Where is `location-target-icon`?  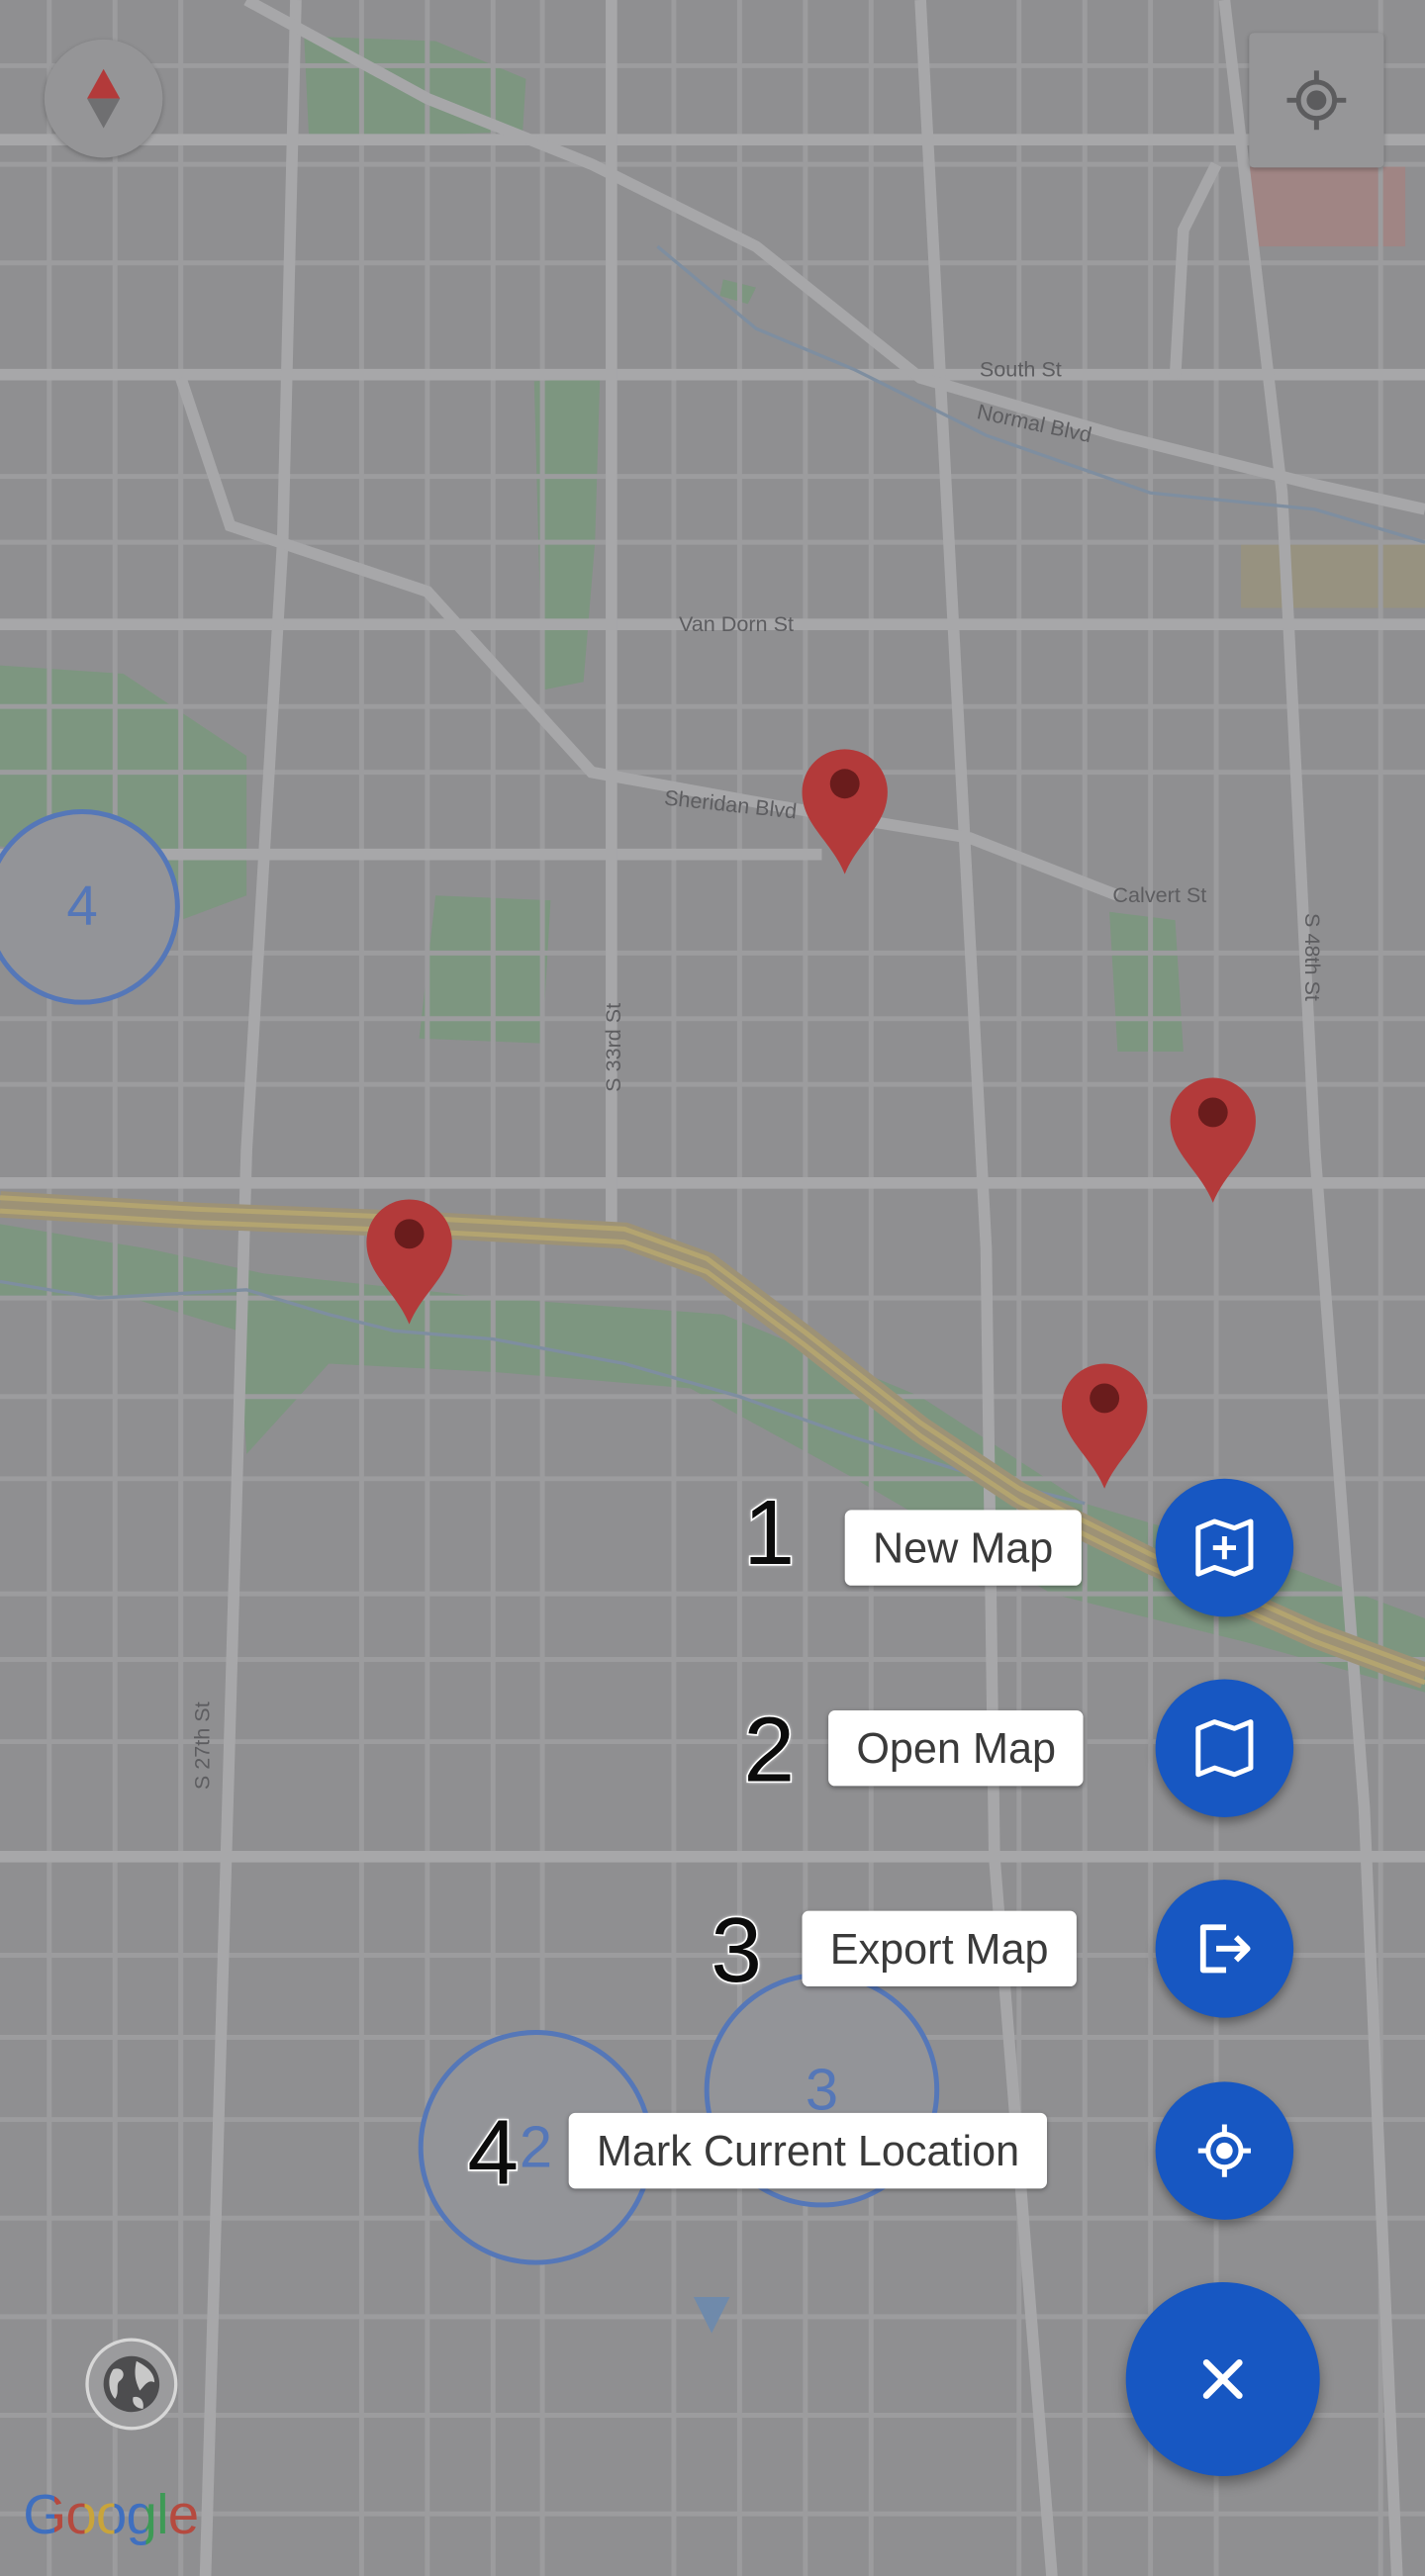 location-target-icon is located at coordinates (1224, 2150).